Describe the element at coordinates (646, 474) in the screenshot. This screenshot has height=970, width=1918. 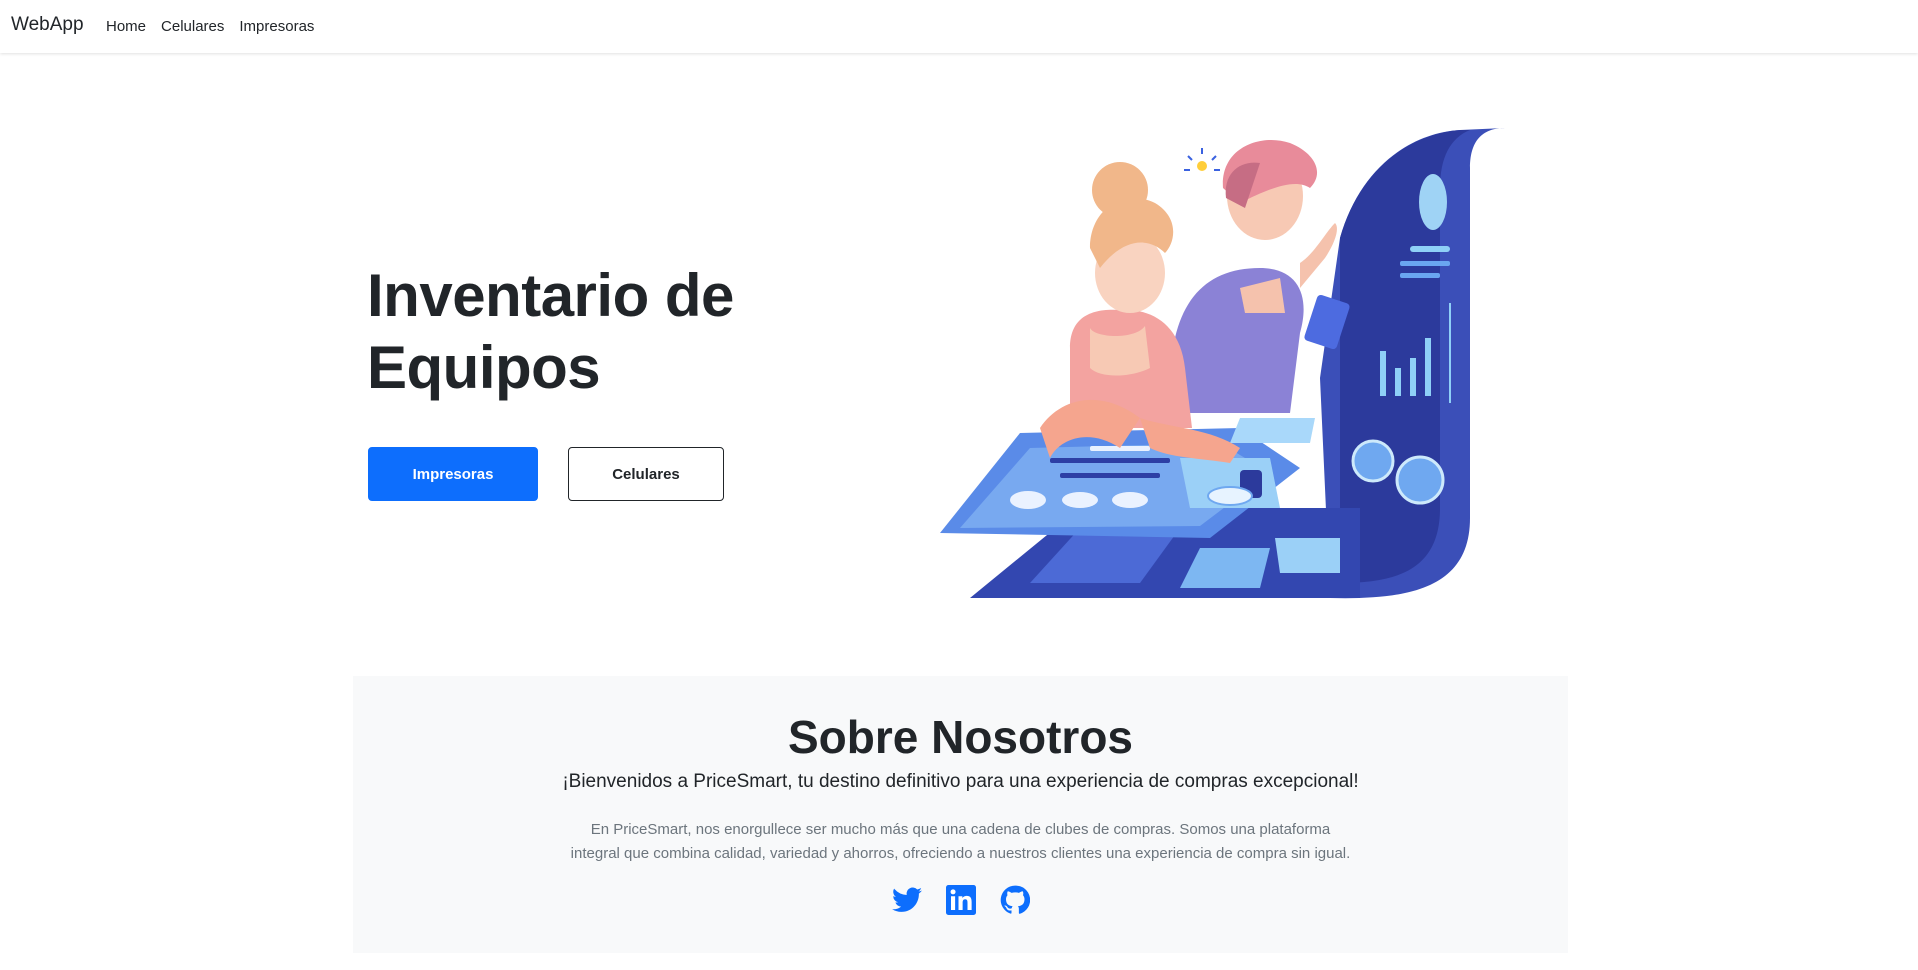
I see `celulares-button: Celulares` at that location.